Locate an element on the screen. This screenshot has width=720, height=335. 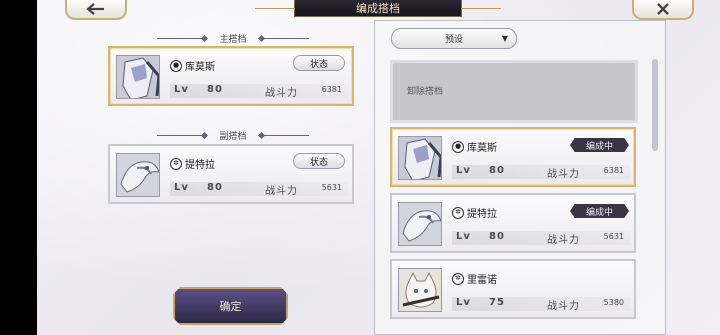
preset-dropdown: 预设 ▼ is located at coordinates (454, 38).